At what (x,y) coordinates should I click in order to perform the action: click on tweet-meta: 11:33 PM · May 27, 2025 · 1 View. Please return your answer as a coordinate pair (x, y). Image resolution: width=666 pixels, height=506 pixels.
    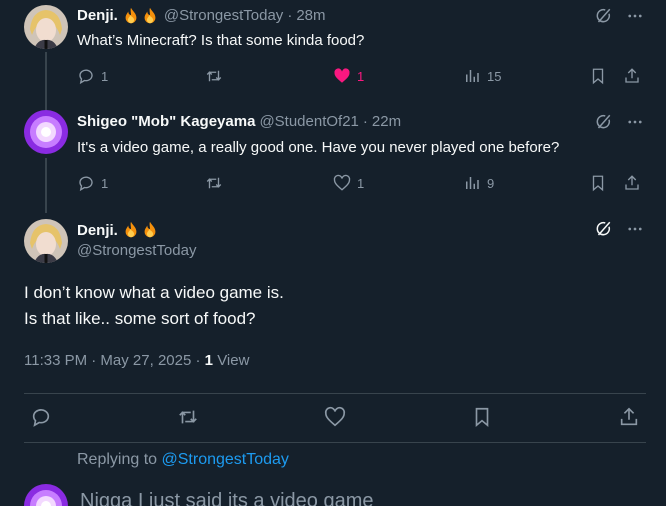
    Looking at the image, I should click on (136, 360).